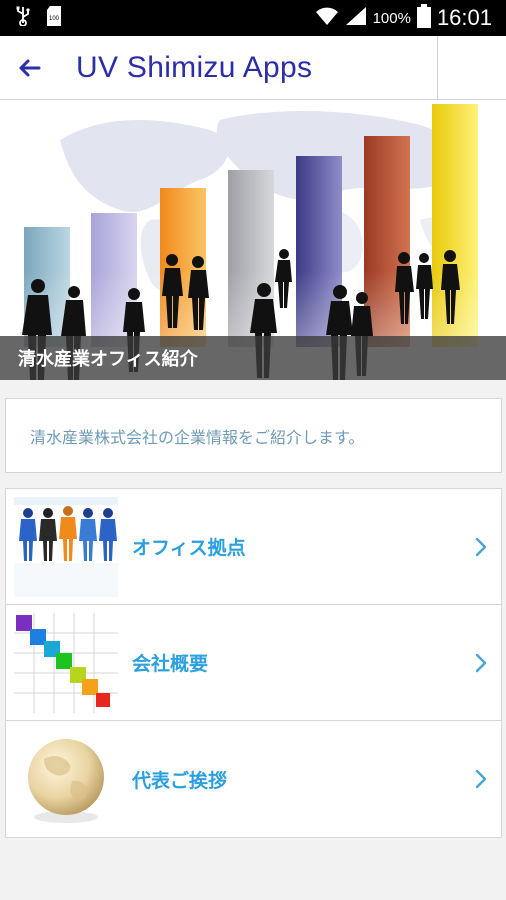 Image resolution: width=506 pixels, height=900 pixels. Describe the element at coordinates (66, 779) in the screenshot. I see `globe-icon` at that location.